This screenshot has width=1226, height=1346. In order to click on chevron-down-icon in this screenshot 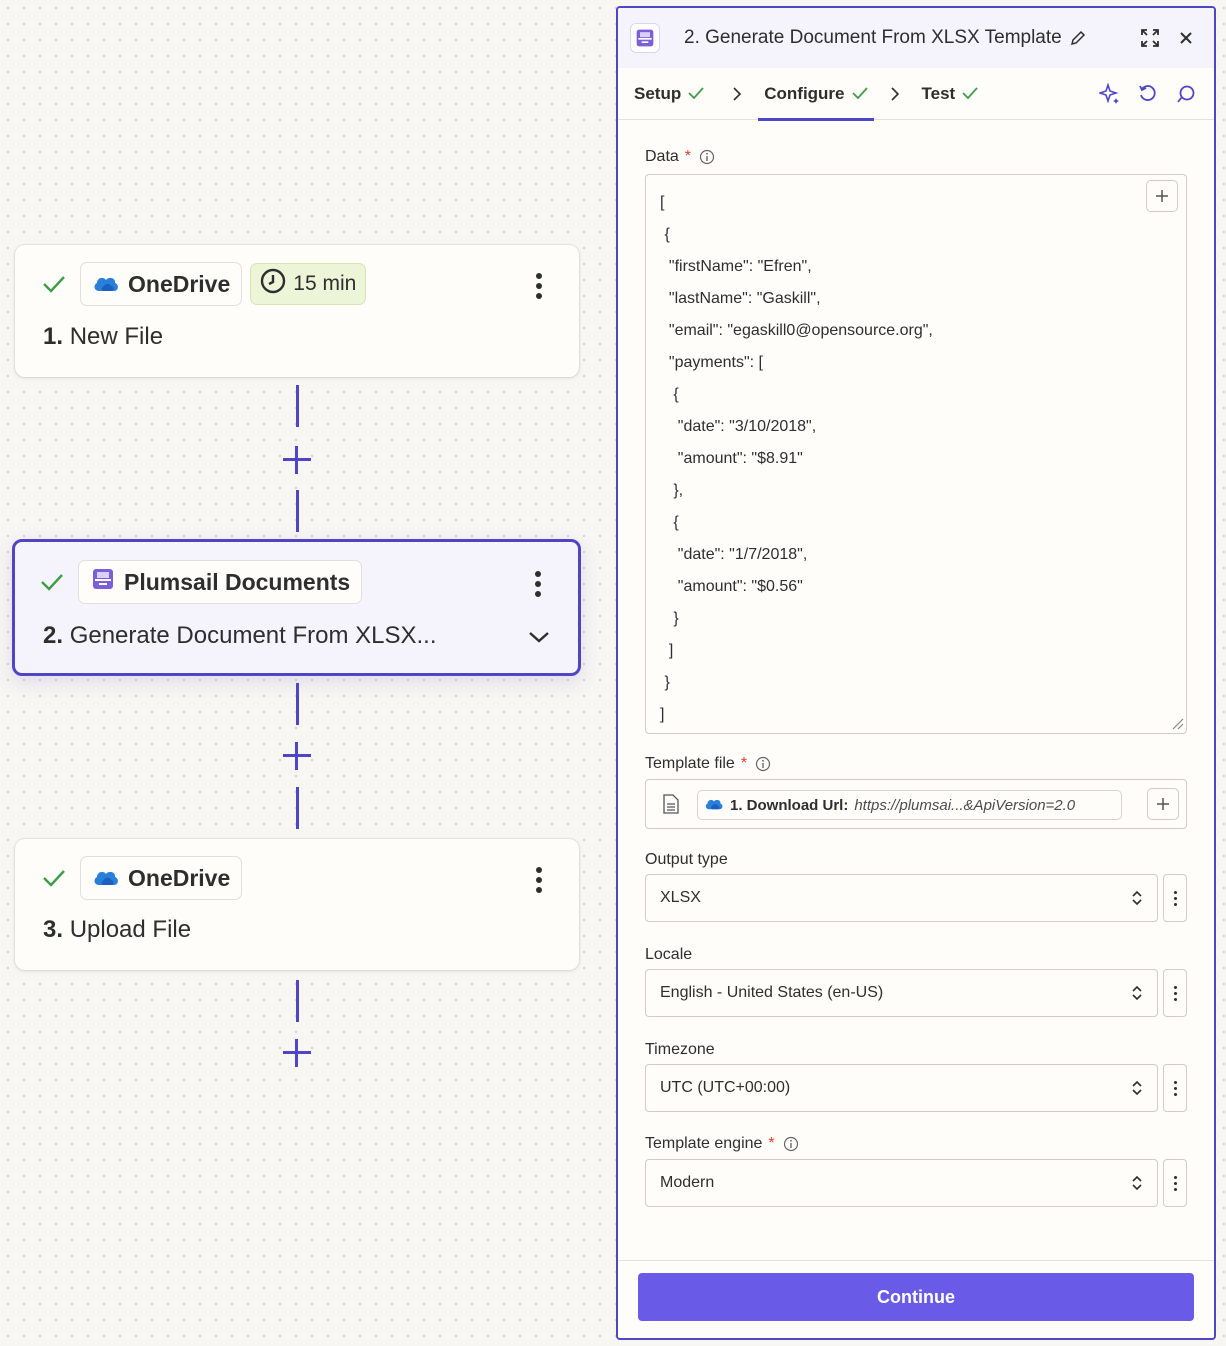, I will do `click(539, 639)`.